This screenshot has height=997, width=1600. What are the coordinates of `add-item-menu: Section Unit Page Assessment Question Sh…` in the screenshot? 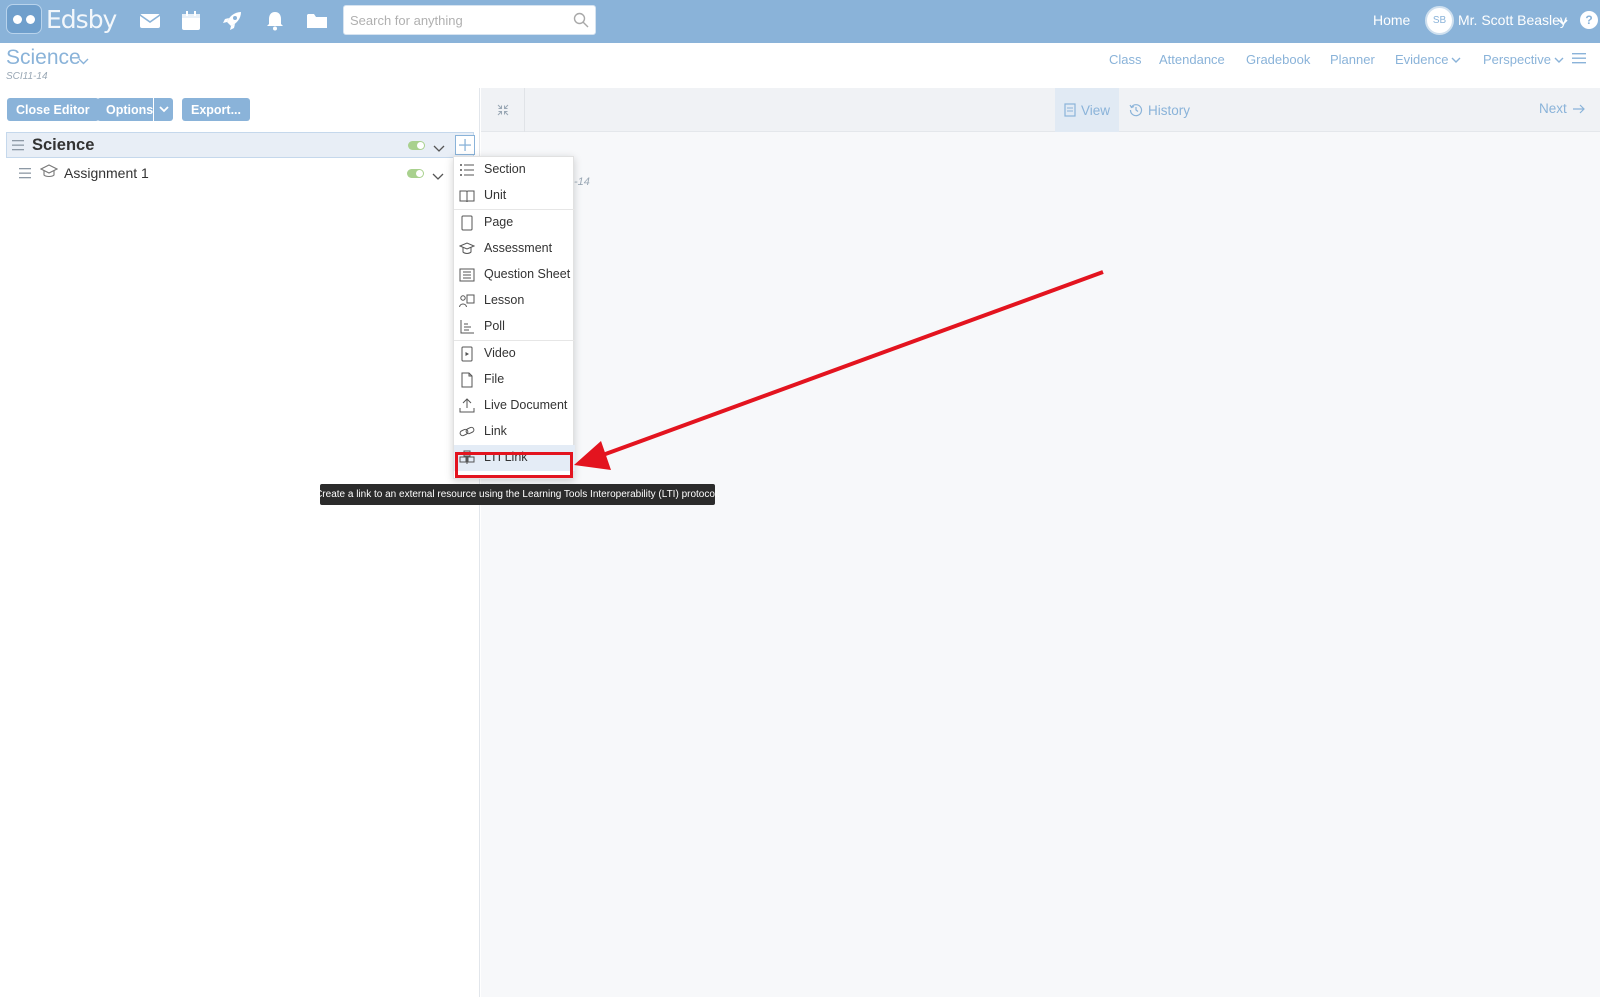 It's located at (514, 317).